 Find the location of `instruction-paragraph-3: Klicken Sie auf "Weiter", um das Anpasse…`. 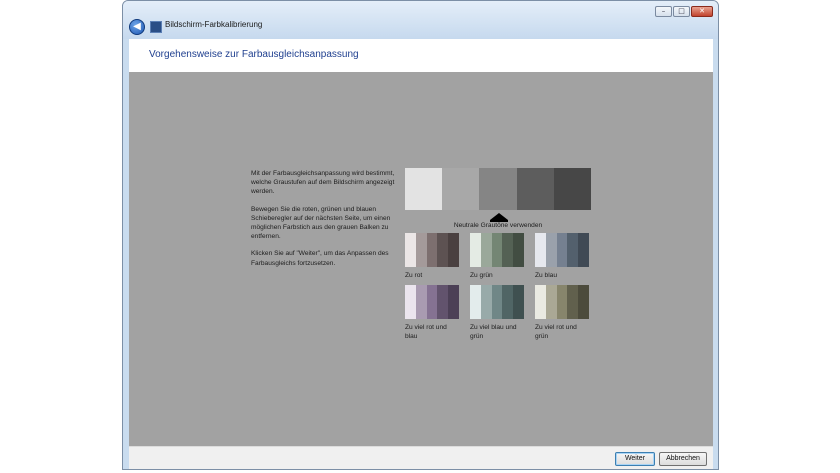

instruction-paragraph-3: Klicken Sie auf "Weiter", um das Anpasse… is located at coordinates (320, 258).